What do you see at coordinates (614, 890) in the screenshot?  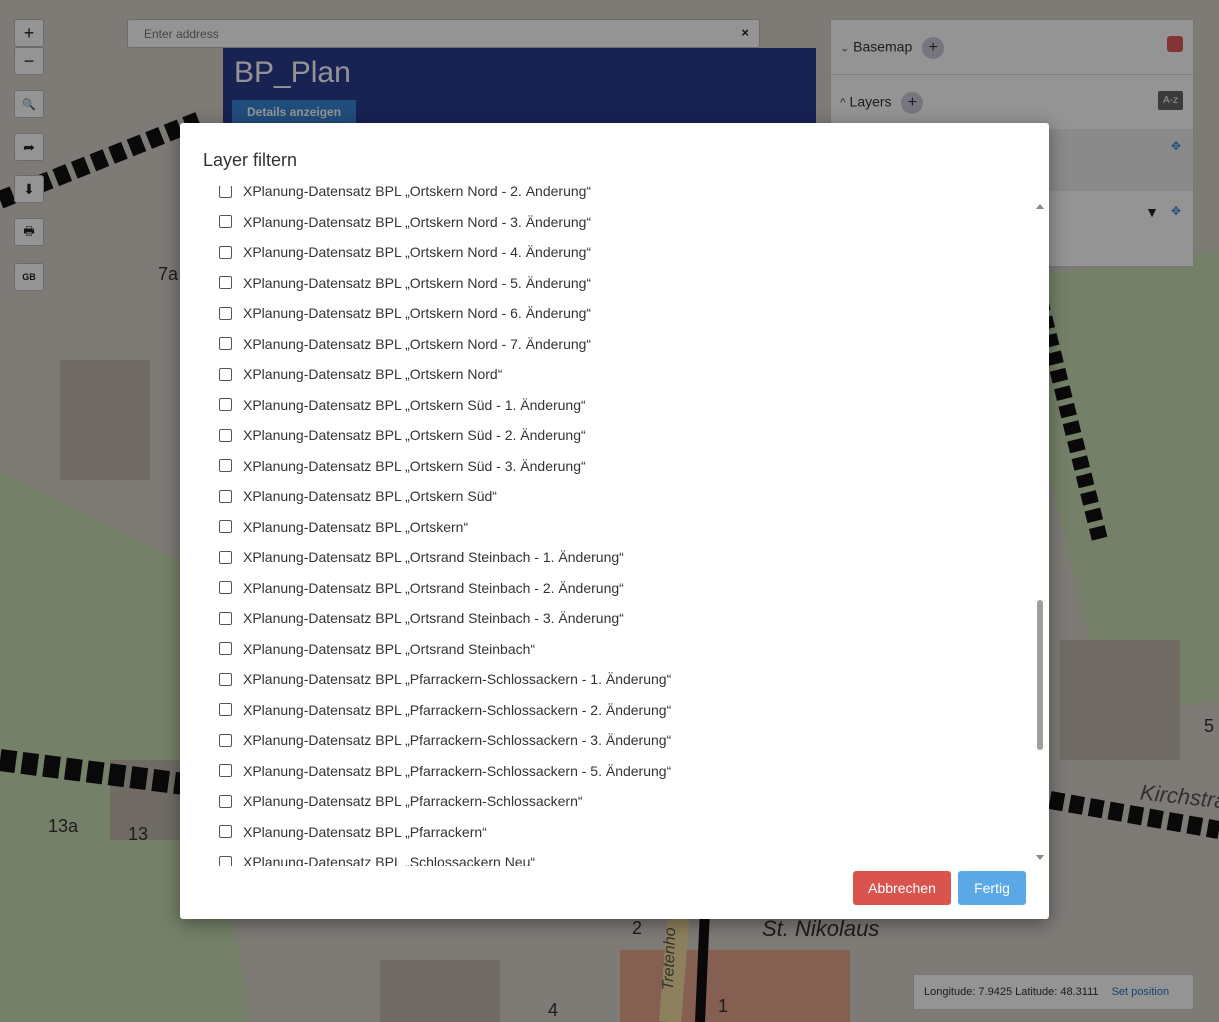 I see `dialog-footer: Abbrechen Fertig` at bounding box center [614, 890].